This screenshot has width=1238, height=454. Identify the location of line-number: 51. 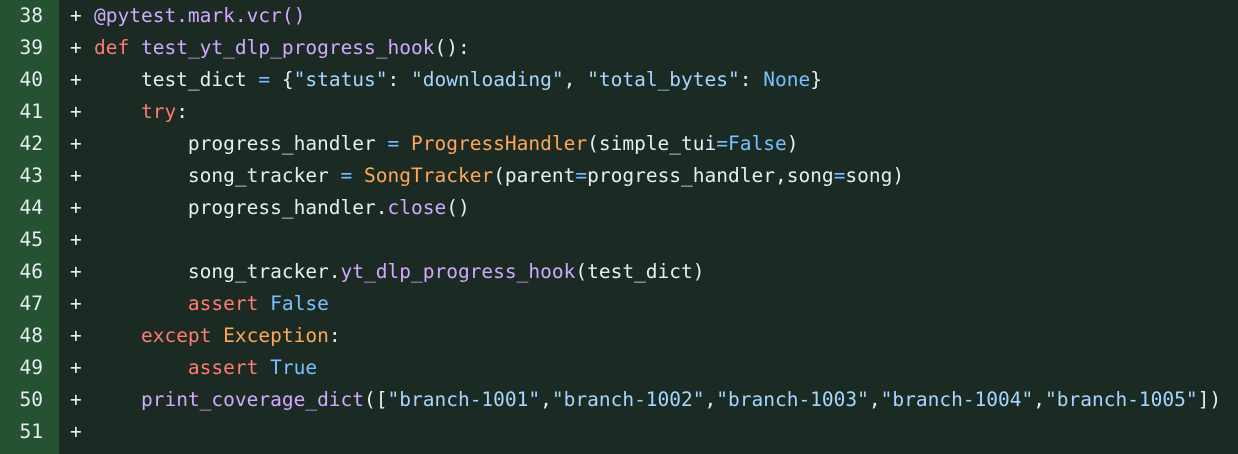
(21, 432).